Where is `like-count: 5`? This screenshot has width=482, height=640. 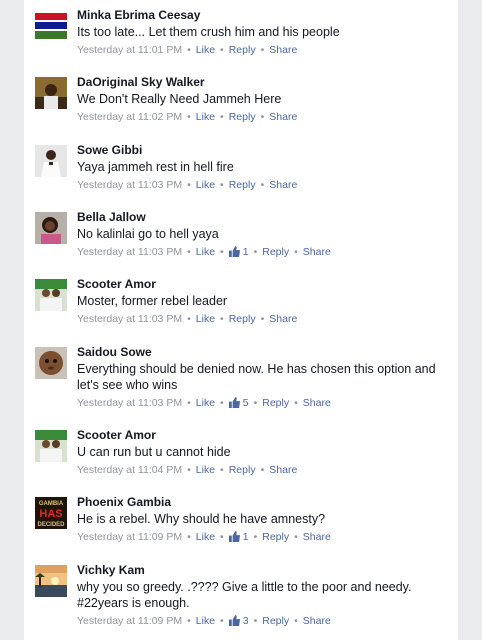 like-count: 5 is located at coordinates (238, 403).